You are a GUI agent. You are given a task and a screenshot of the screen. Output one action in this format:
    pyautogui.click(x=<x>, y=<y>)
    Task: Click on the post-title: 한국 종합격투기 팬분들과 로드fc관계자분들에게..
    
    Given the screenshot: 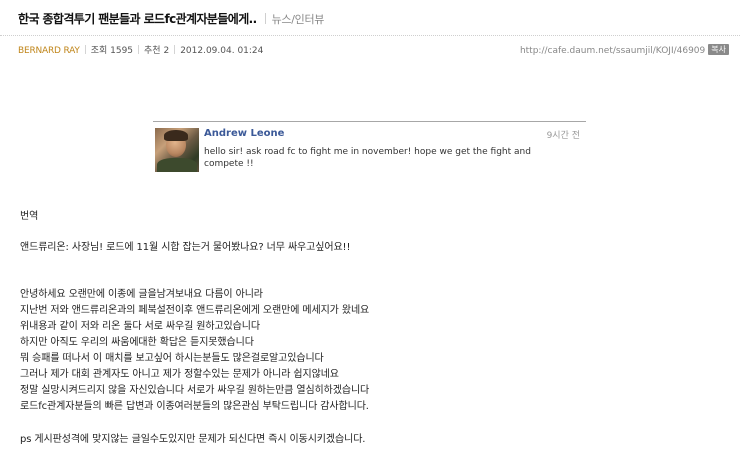 What is the action you would take?
    pyautogui.click(x=137, y=19)
    